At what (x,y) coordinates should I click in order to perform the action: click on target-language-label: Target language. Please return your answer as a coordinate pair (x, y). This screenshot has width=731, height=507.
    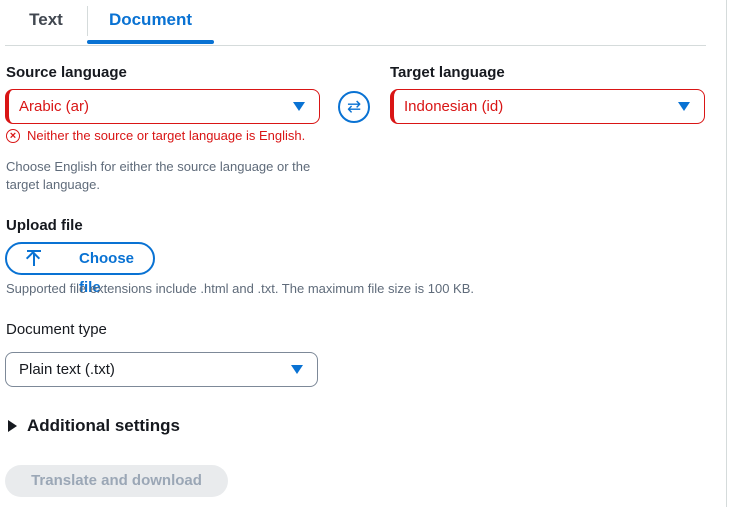
    Looking at the image, I should click on (447, 72).